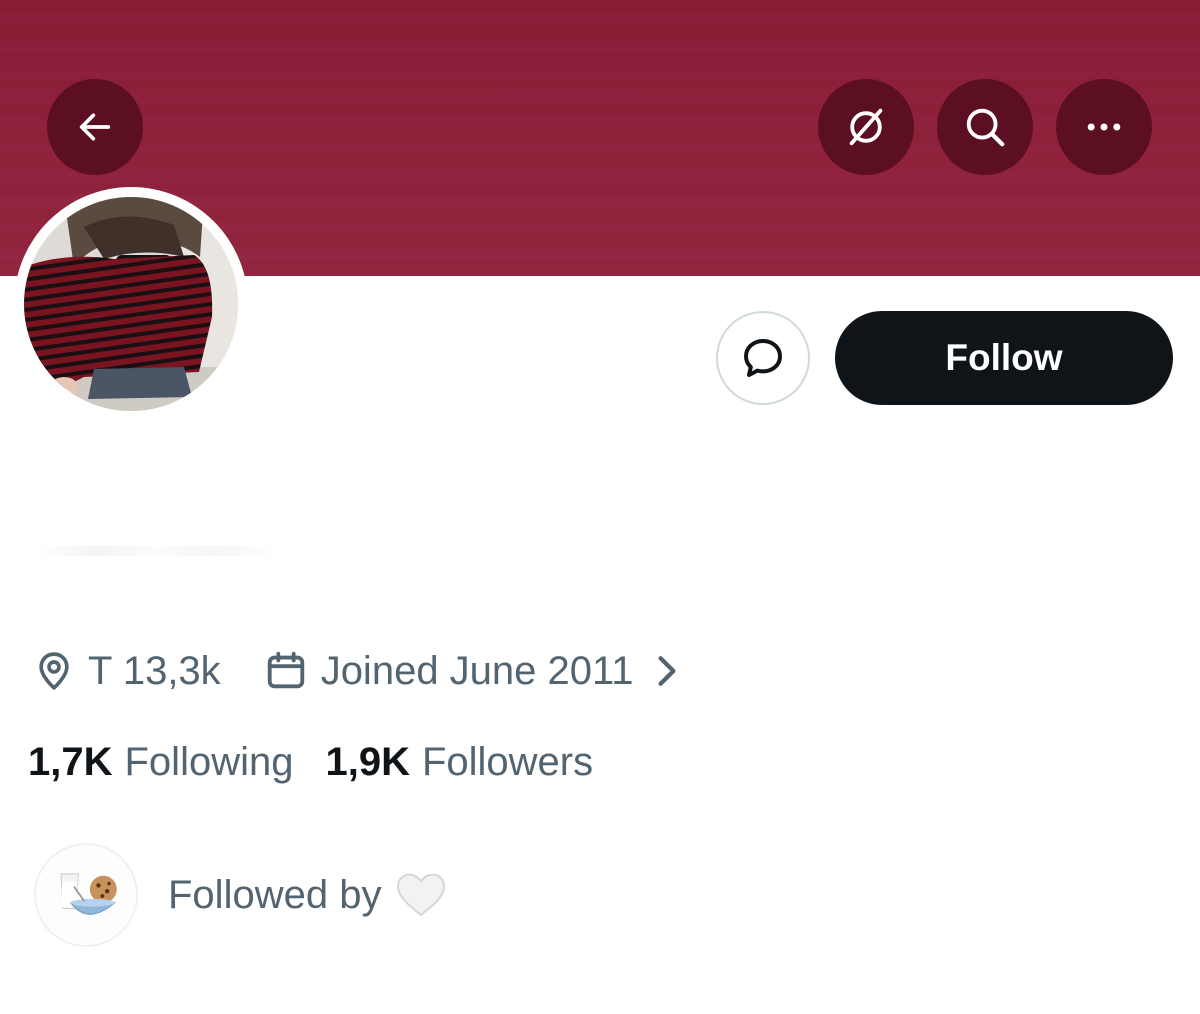 The image size is (1200, 1014). Describe the element at coordinates (673, 671) in the screenshot. I see `chevron-right-icon` at that location.